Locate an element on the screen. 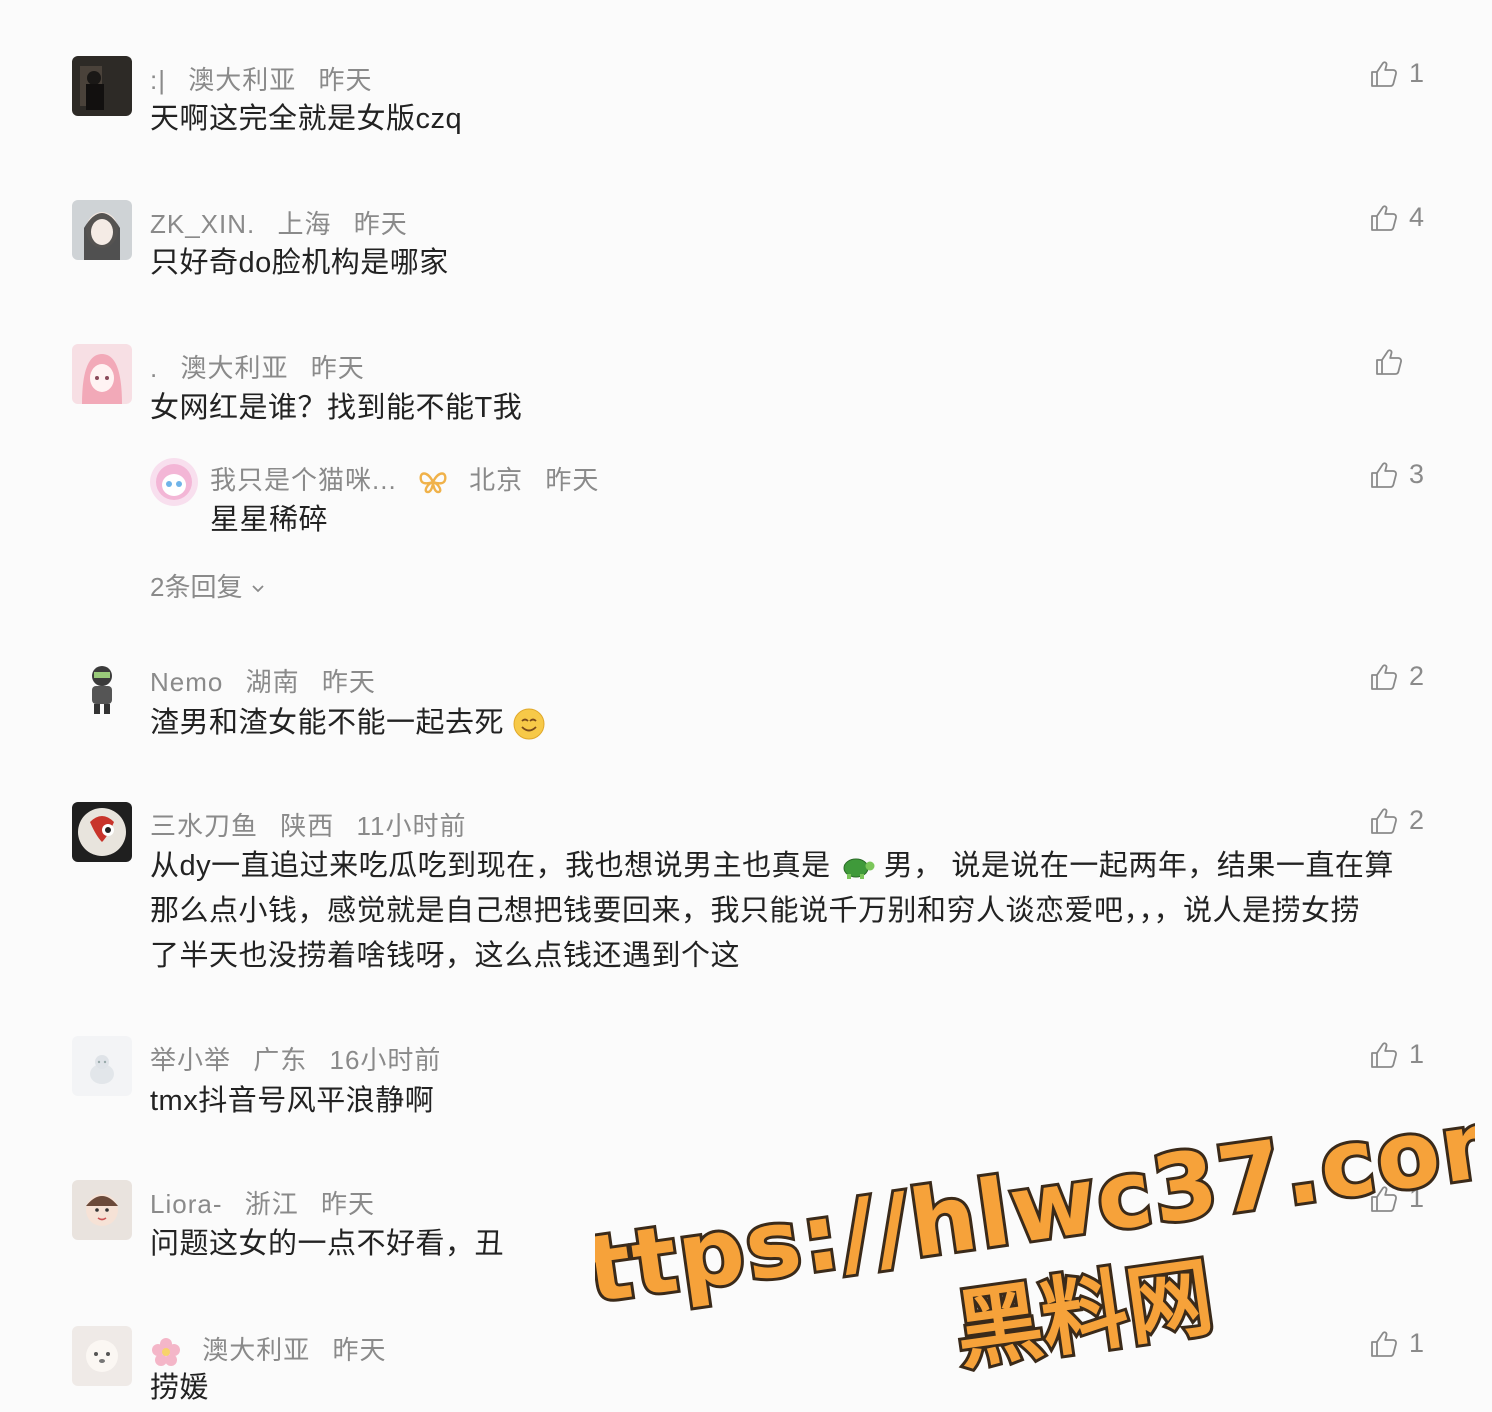 The image size is (1492, 1412). like-button is located at coordinates (1389, 362).